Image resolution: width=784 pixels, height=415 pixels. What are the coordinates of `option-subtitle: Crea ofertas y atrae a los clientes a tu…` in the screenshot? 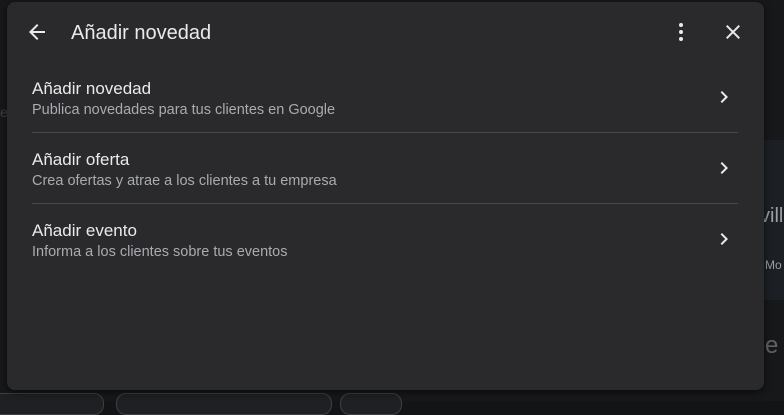 It's located at (184, 181).